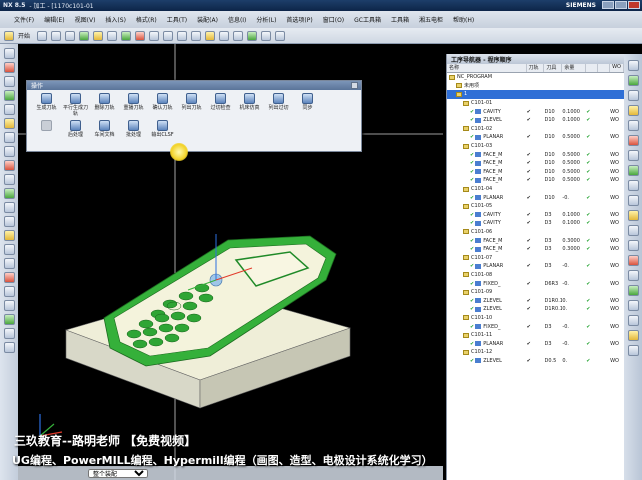 The height and width of the screenshot is (480, 642). I want to click on tree-row: C101-06, so click(535, 232).